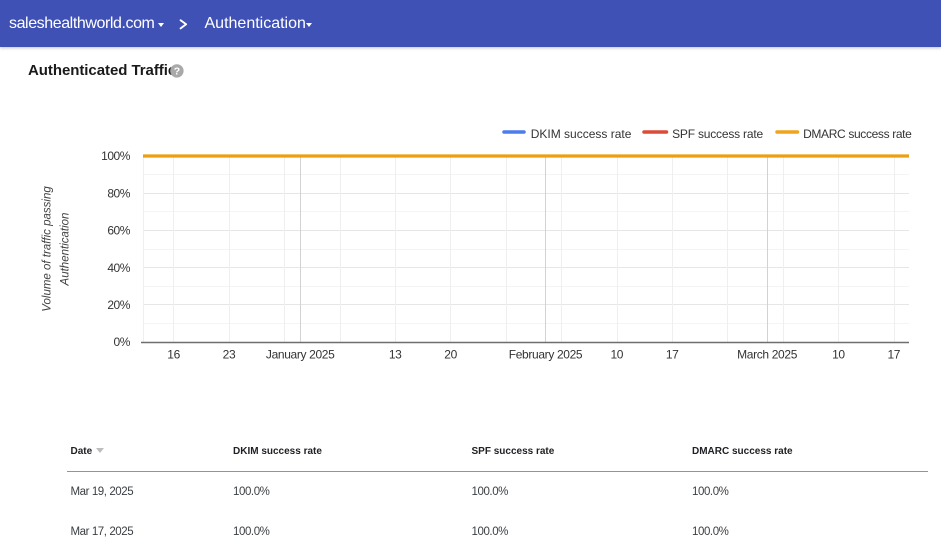  I want to click on svg-text: SPF success rate, so click(717, 134).